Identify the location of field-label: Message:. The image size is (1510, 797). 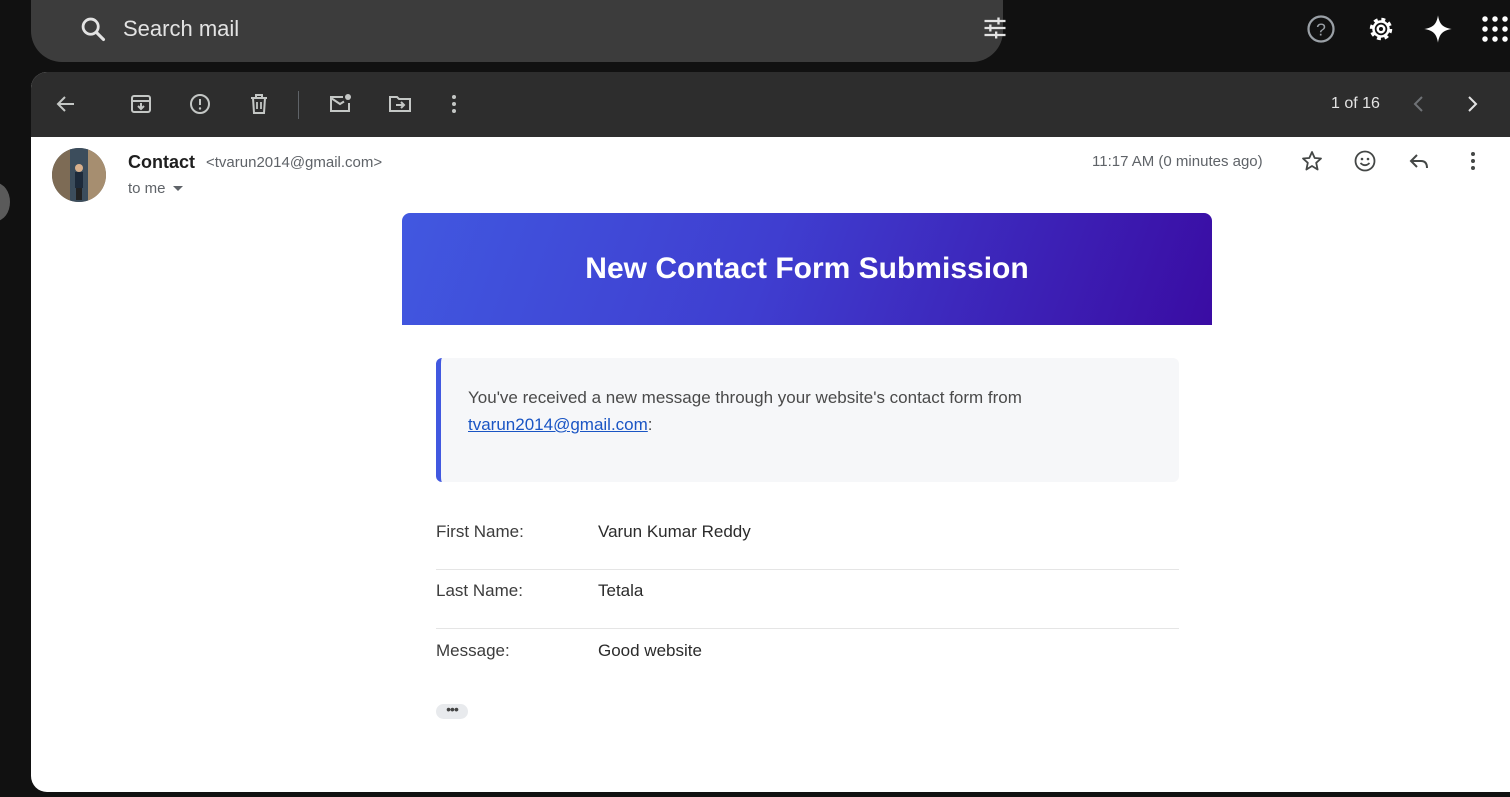
(473, 650).